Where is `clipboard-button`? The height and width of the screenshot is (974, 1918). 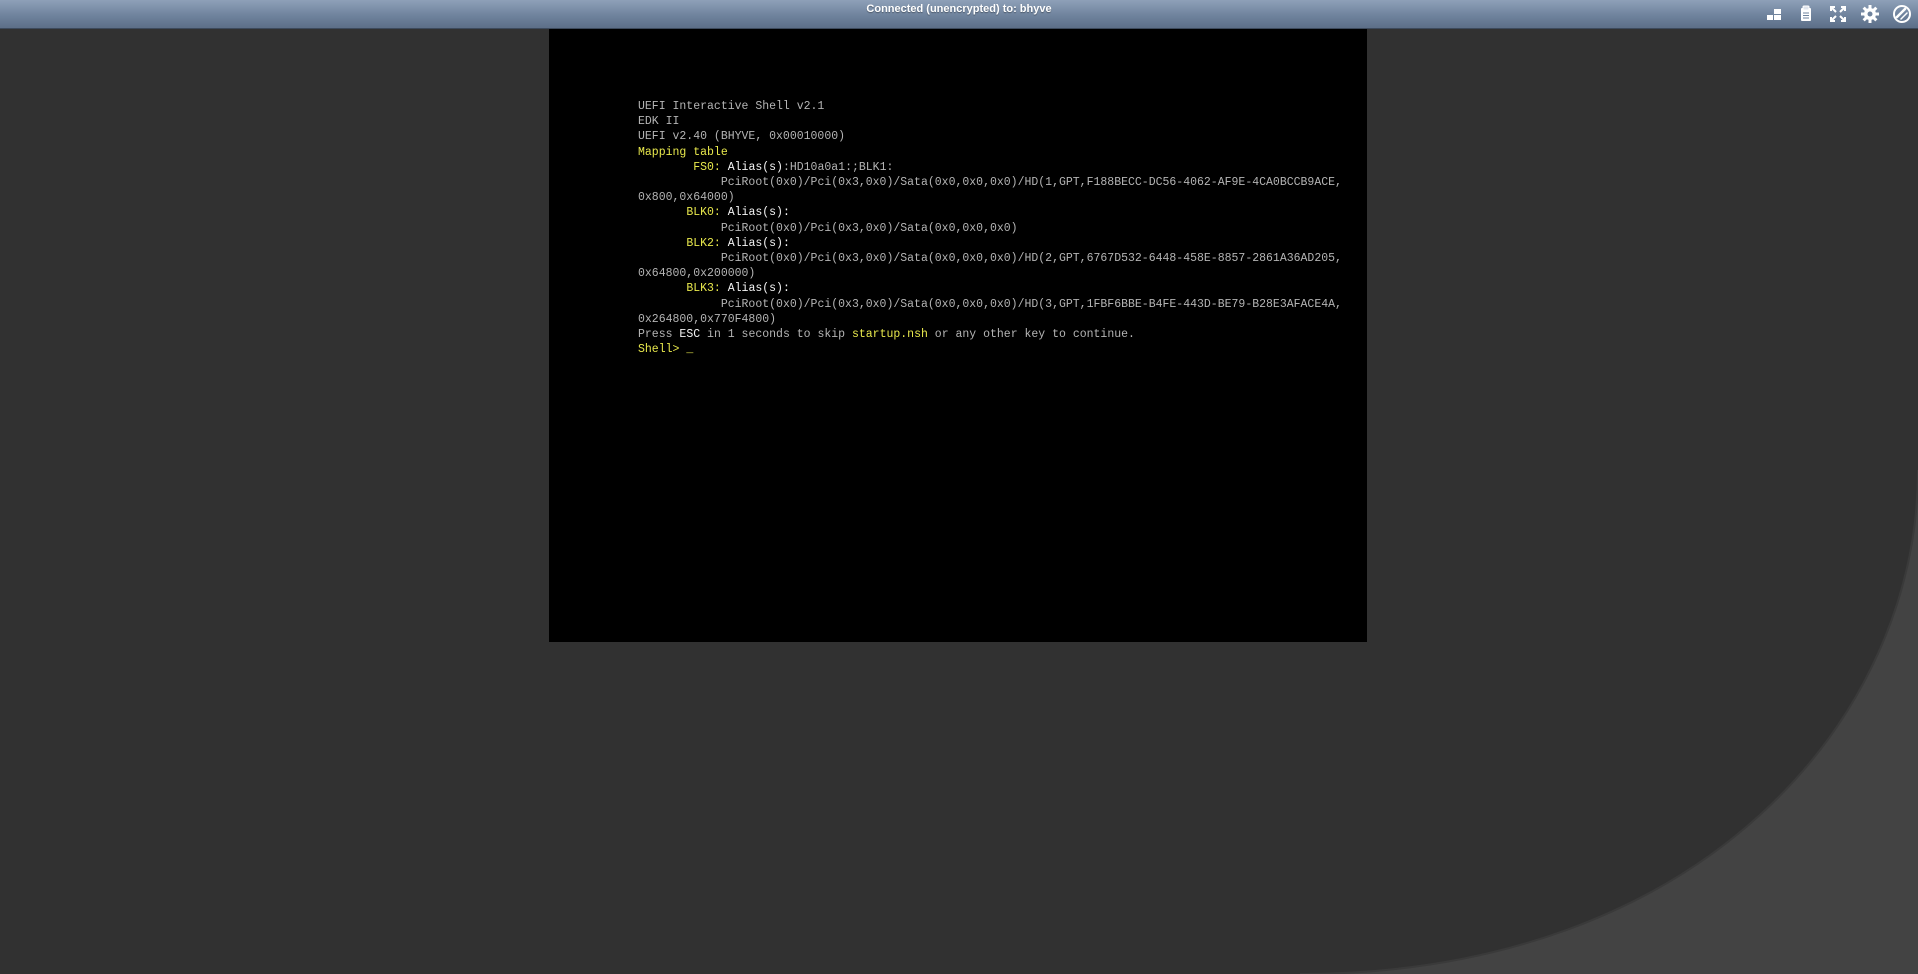
clipboard-button is located at coordinates (1806, 14).